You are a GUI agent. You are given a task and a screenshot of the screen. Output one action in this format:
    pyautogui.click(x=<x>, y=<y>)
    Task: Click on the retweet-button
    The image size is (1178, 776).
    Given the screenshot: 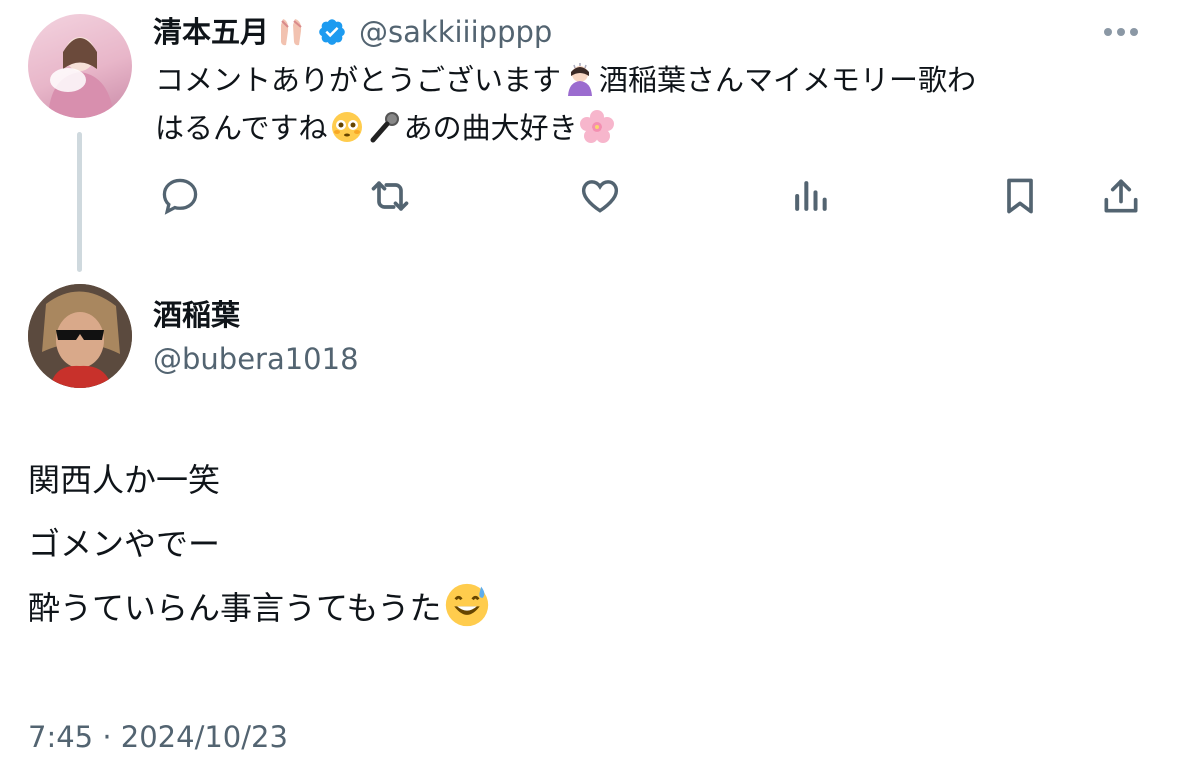 What is the action you would take?
    pyautogui.click(x=390, y=196)
    